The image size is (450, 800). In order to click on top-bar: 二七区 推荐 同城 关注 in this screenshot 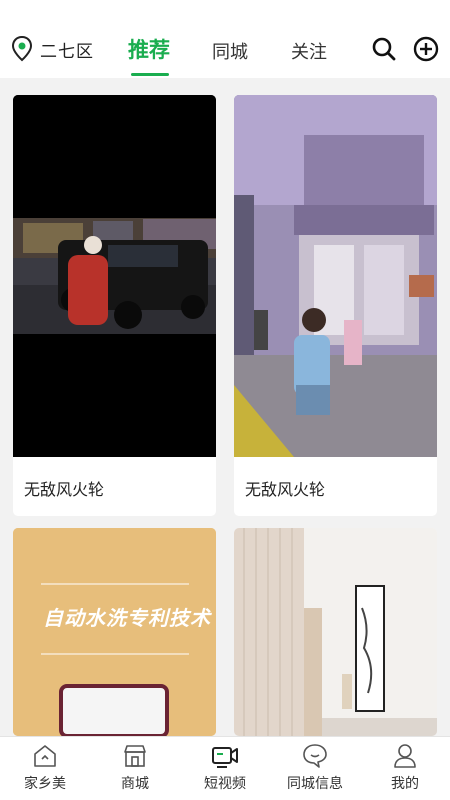, I will do `click(225, 39)`.